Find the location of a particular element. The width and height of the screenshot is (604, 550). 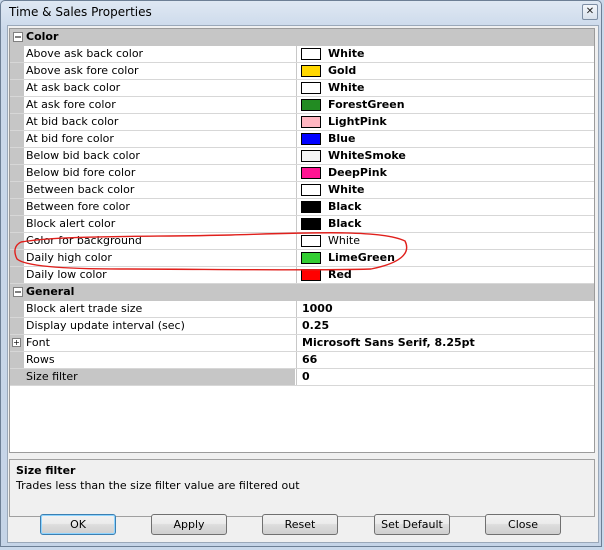

property-row-at-ask-fore-color: At ask fore color ForestGreen is located at coordinates (302, 105).